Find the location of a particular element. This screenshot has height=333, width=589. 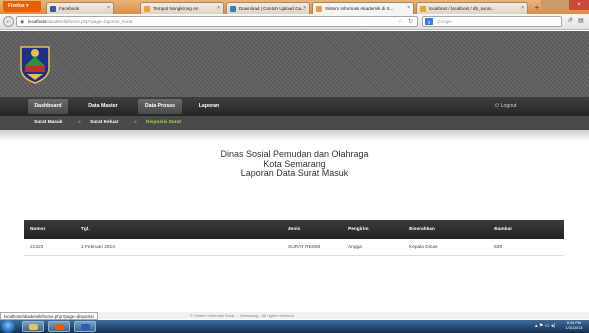

home-icon: ⌂ is located at coordinates (570, 20).